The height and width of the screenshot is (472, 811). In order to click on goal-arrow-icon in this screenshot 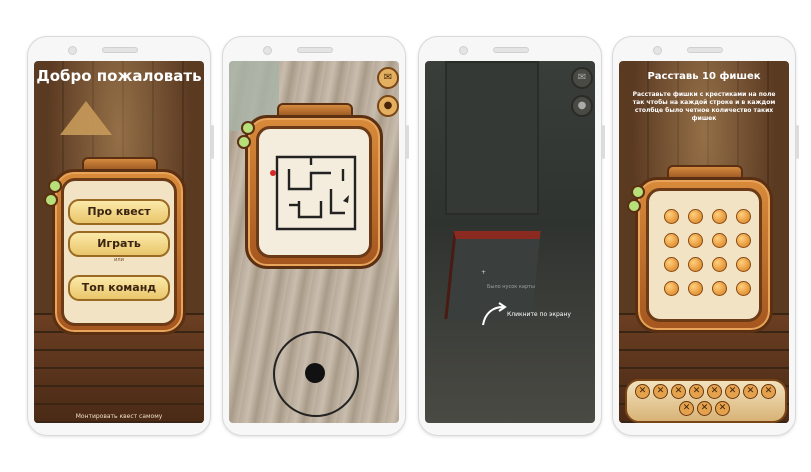, I will do `click(346, 199)`.